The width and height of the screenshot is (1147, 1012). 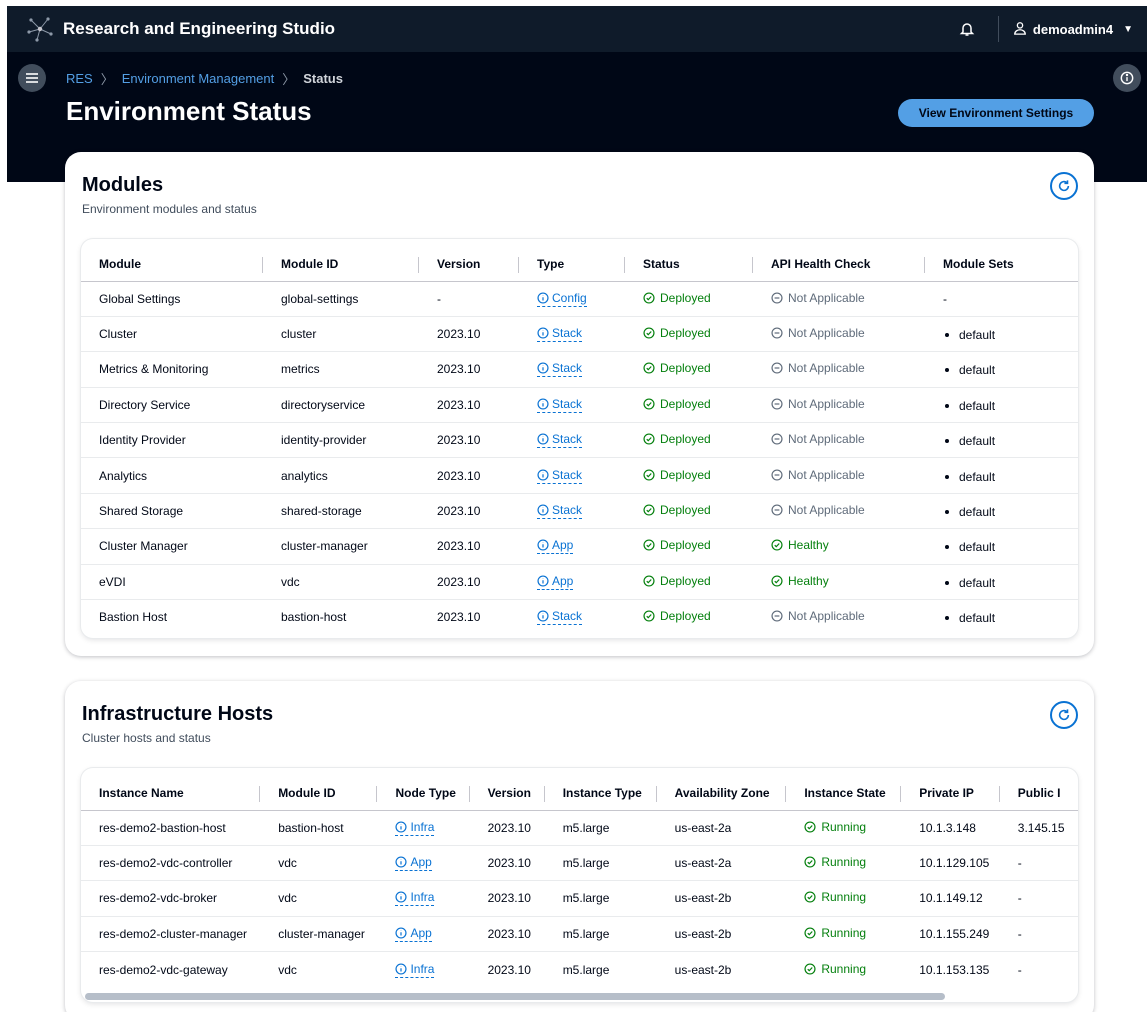 I want to click on minus-circle-icon, so click(x=777, y=616).